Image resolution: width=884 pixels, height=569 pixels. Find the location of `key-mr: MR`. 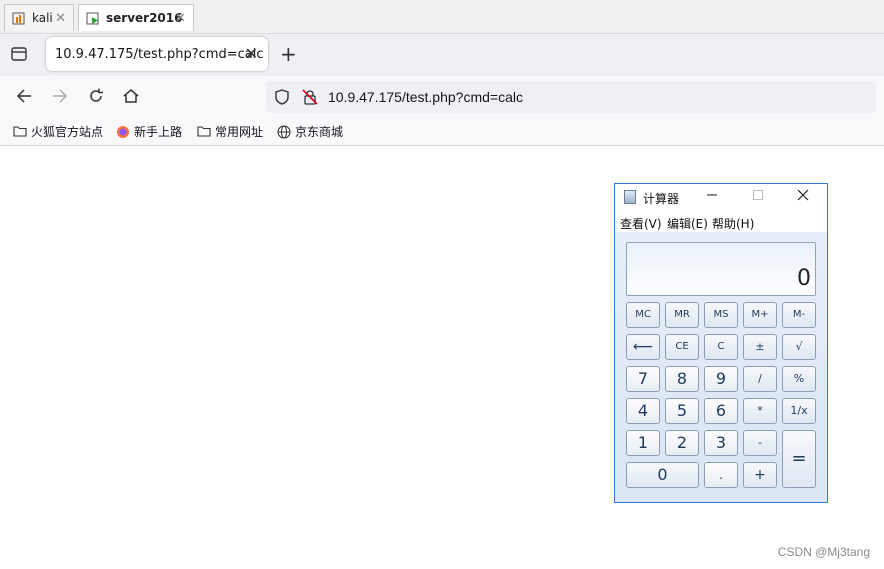

key-mr: MR is located at coordinates (682, 315).